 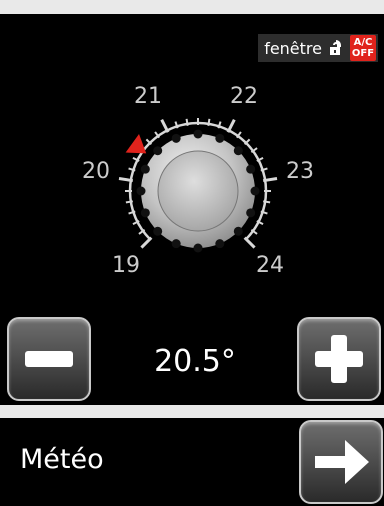 I want to click on knob-cap, so click(x=198, y=191).